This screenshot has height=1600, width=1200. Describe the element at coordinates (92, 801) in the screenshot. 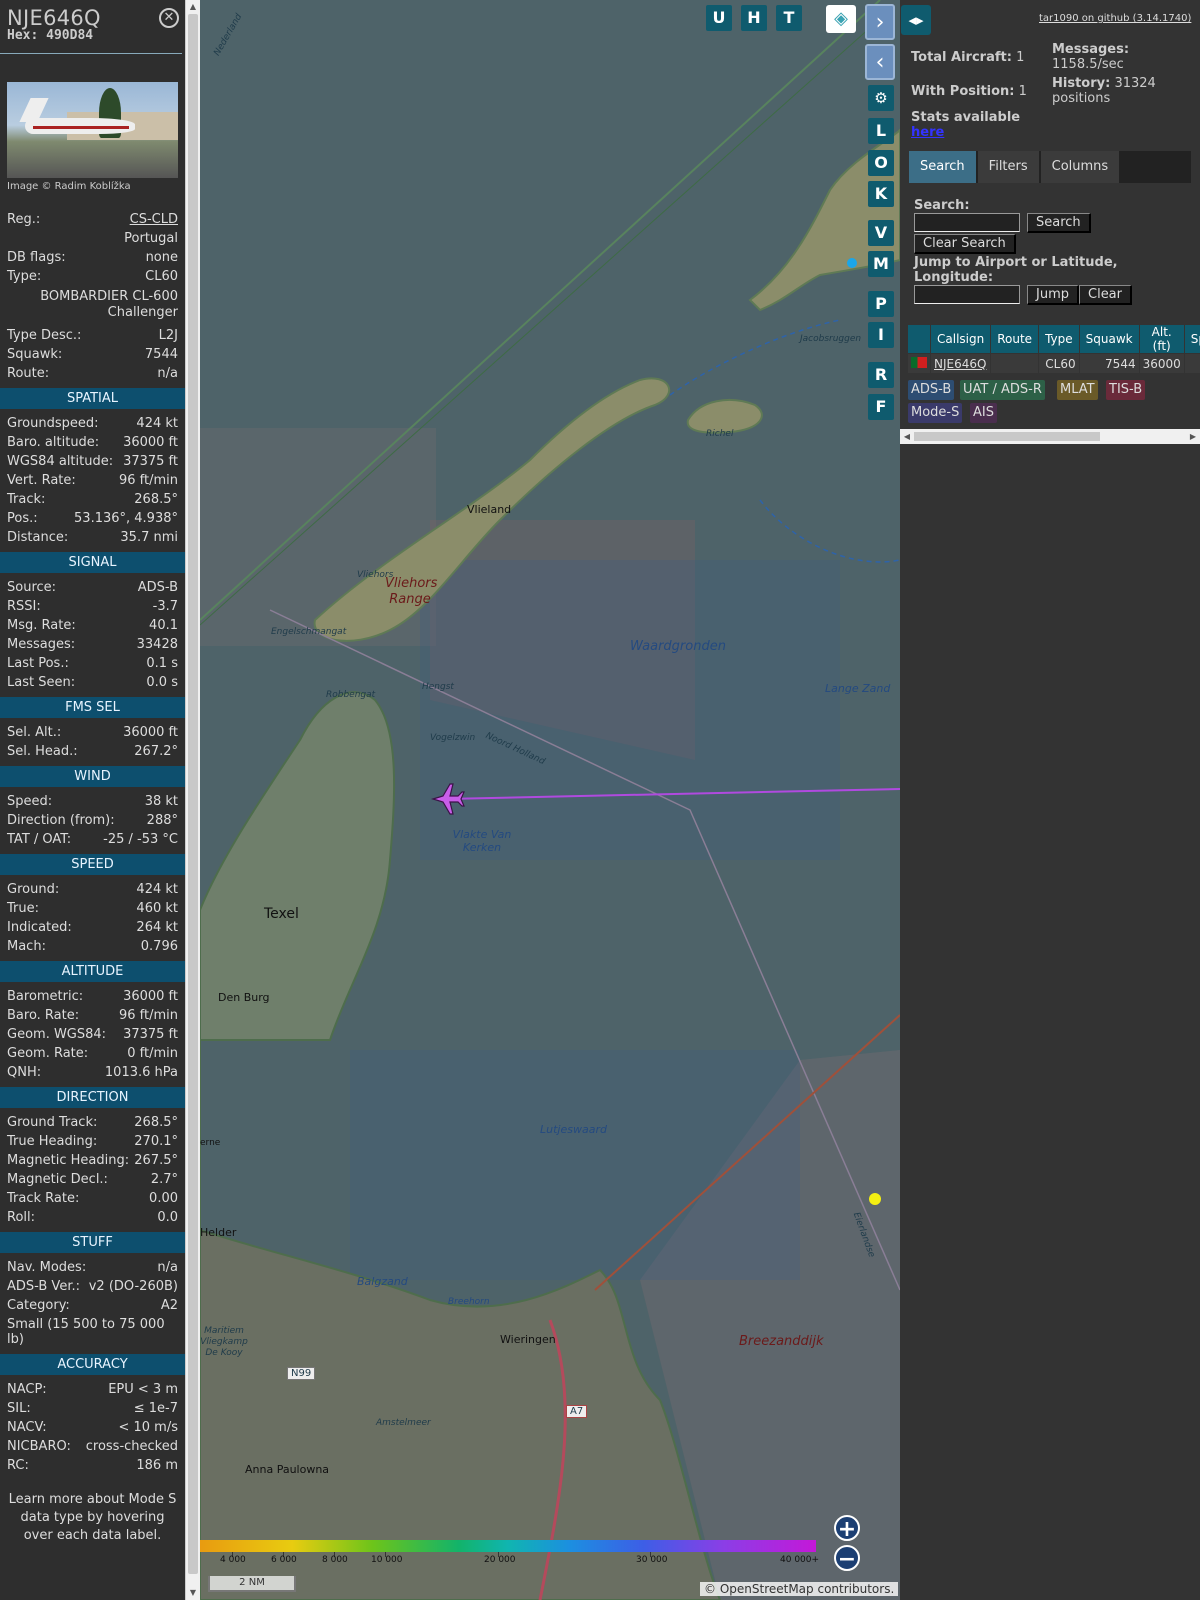

I see `info-row-speed: Speed: 38 kt` at that location.